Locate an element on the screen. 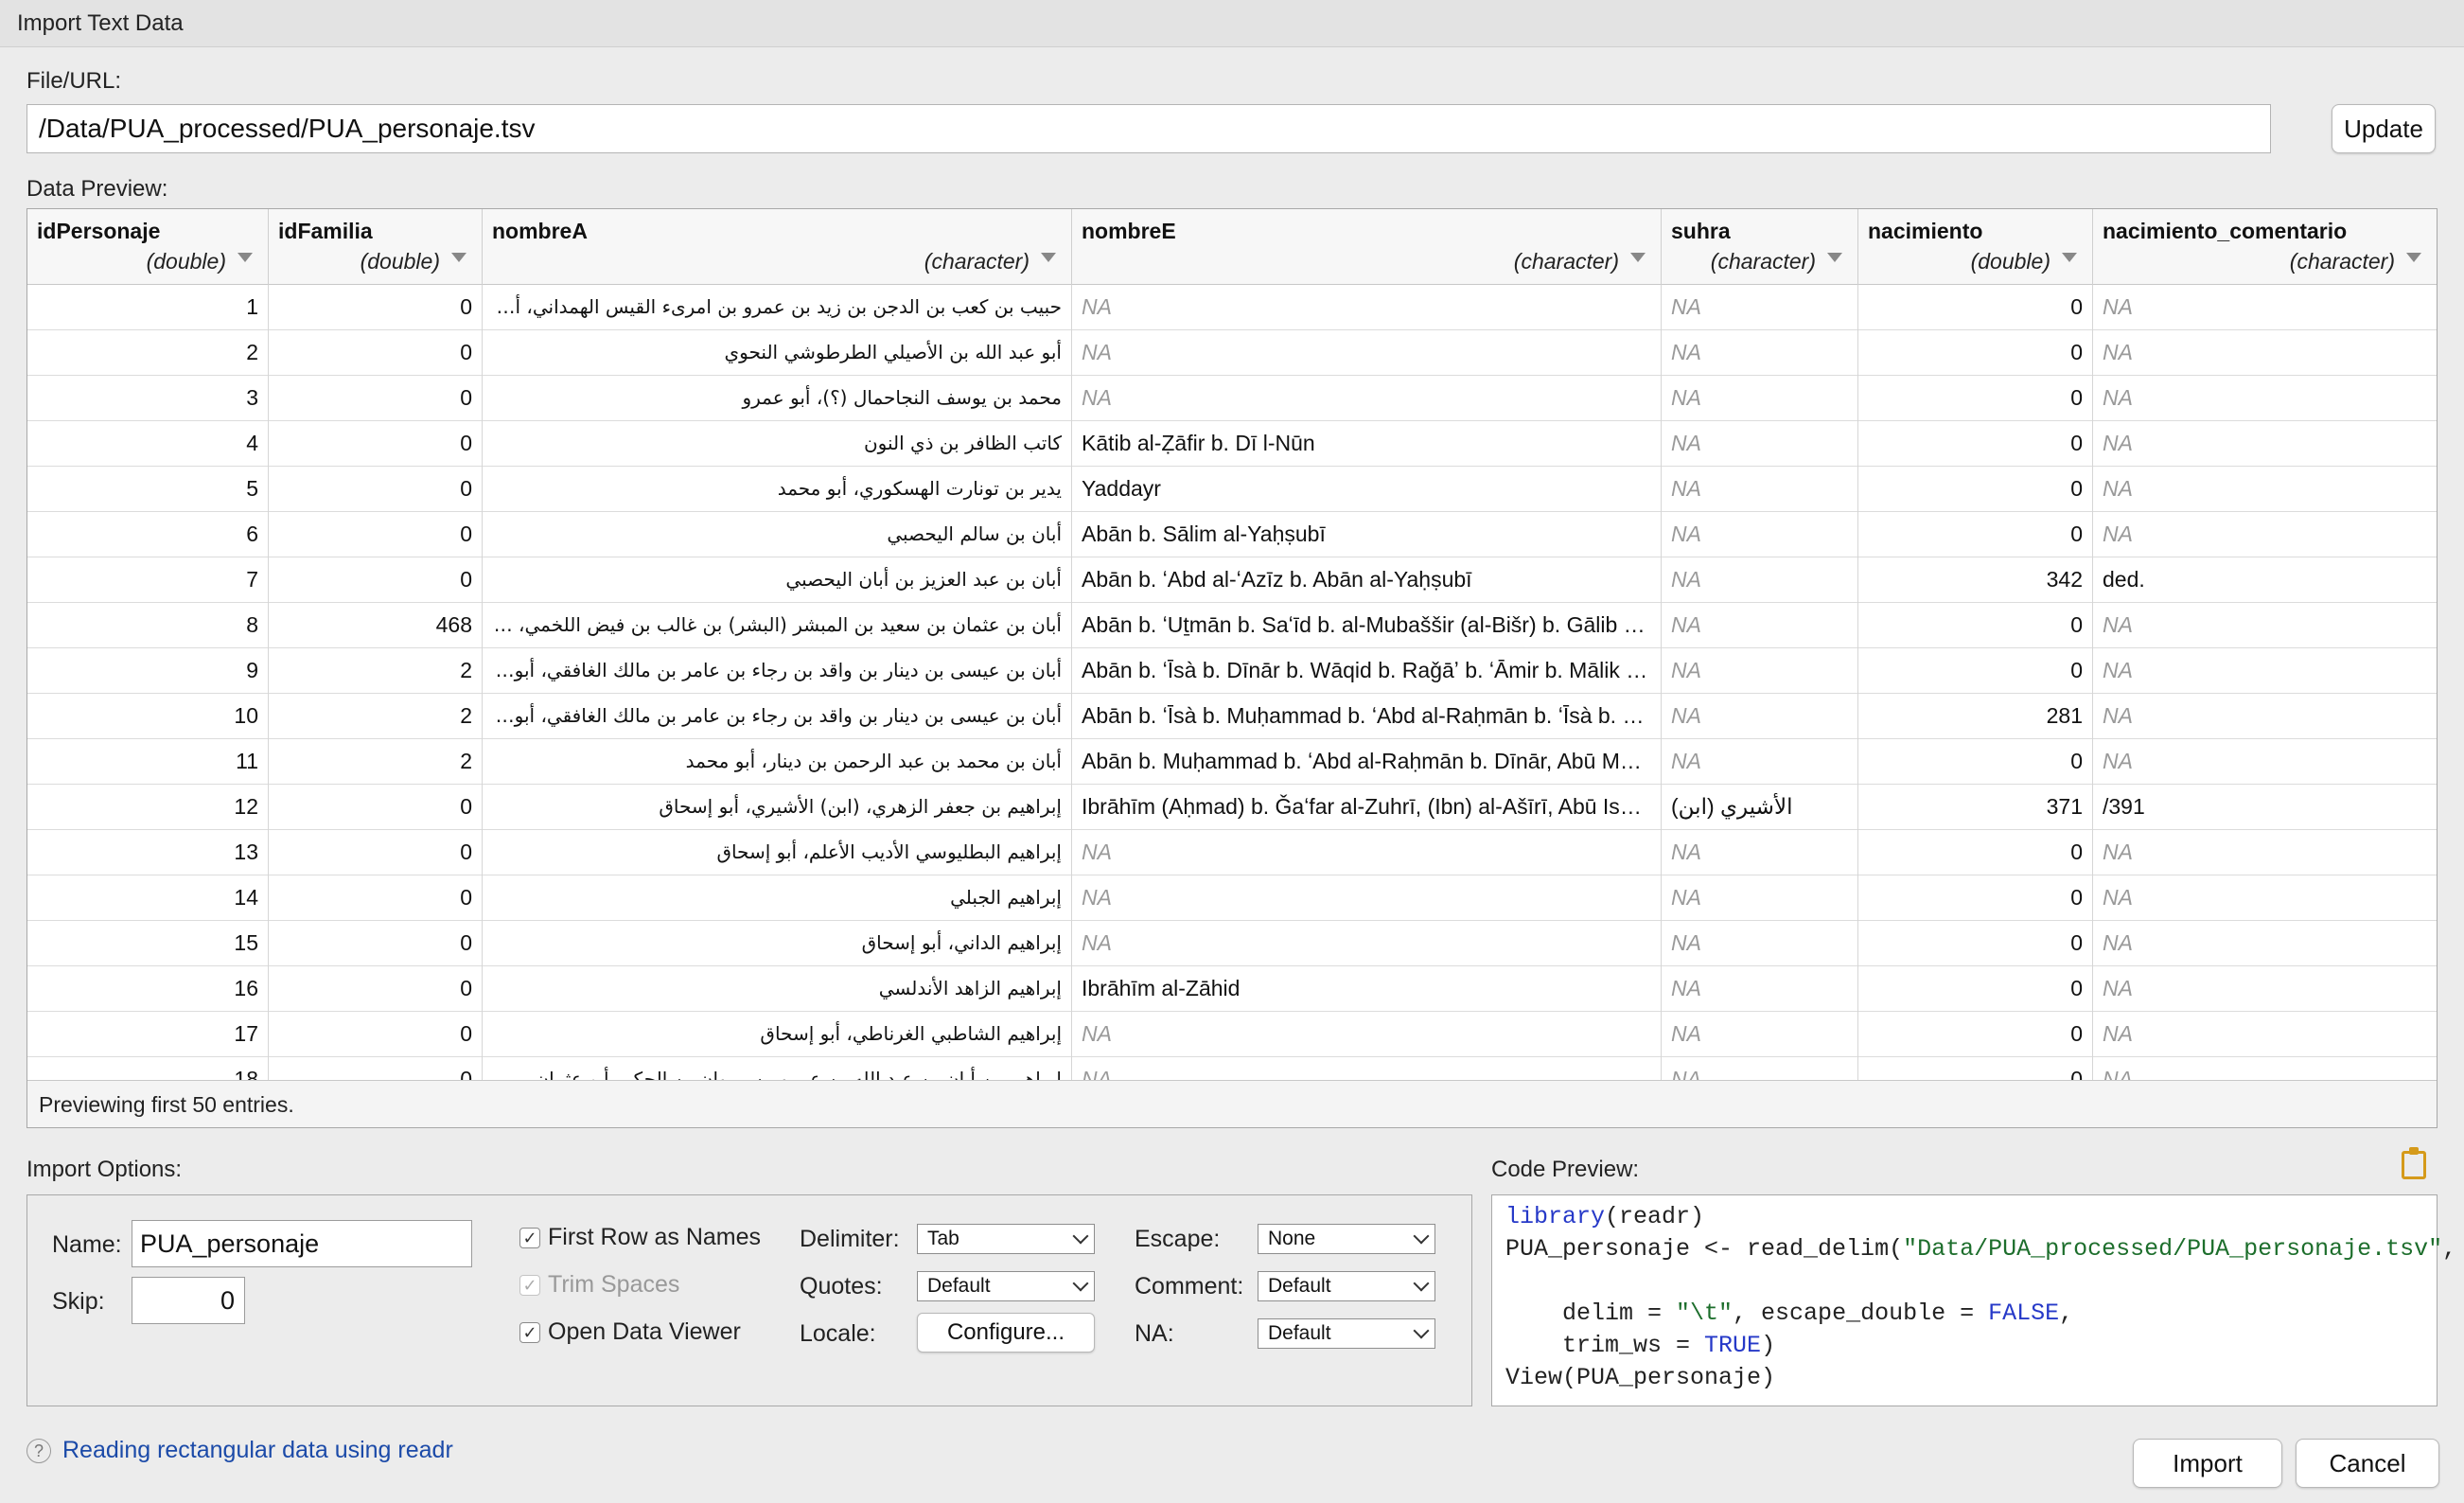  escape-label: Escape: is located at coordinates (1178, 1239).